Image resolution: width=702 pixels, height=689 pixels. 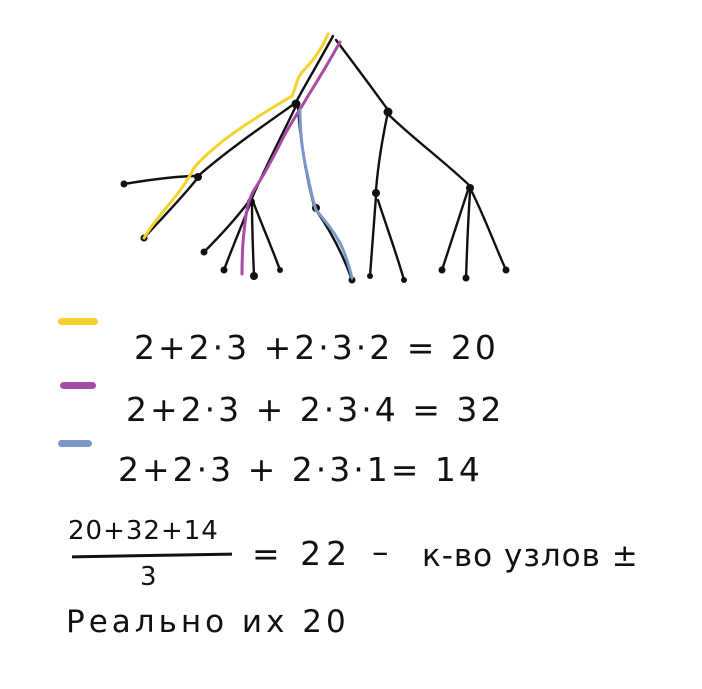 What do you see at coordinates (468, 235) in the screenshot?
I see `edge-rr-leaf2` at bounding box center [468, 235].